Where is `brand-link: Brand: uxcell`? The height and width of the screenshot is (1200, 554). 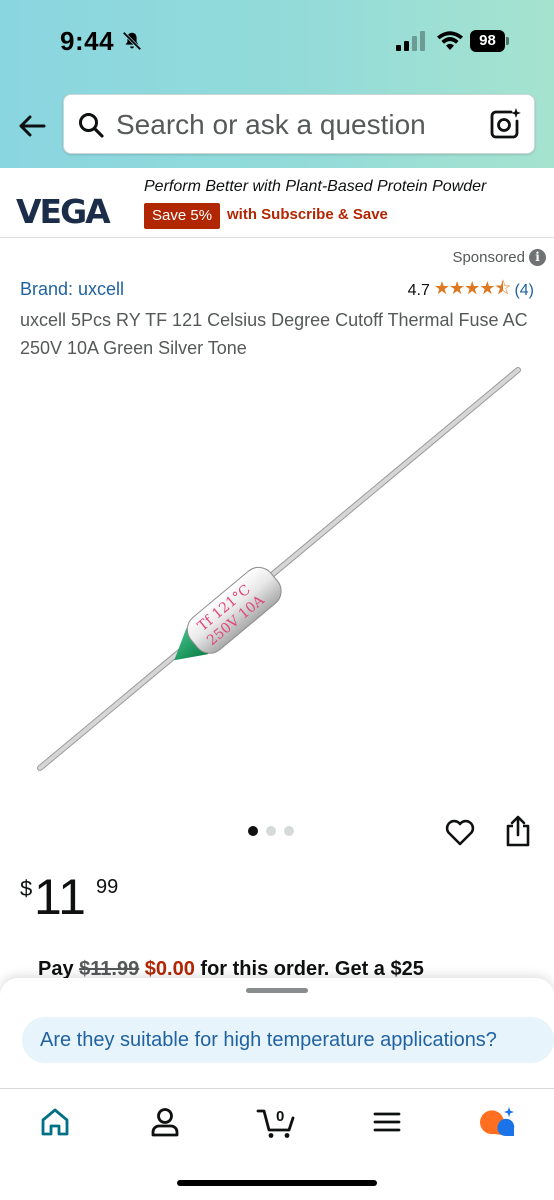
brand-link: Brand: uxcell is located at coordinates (72, 289).